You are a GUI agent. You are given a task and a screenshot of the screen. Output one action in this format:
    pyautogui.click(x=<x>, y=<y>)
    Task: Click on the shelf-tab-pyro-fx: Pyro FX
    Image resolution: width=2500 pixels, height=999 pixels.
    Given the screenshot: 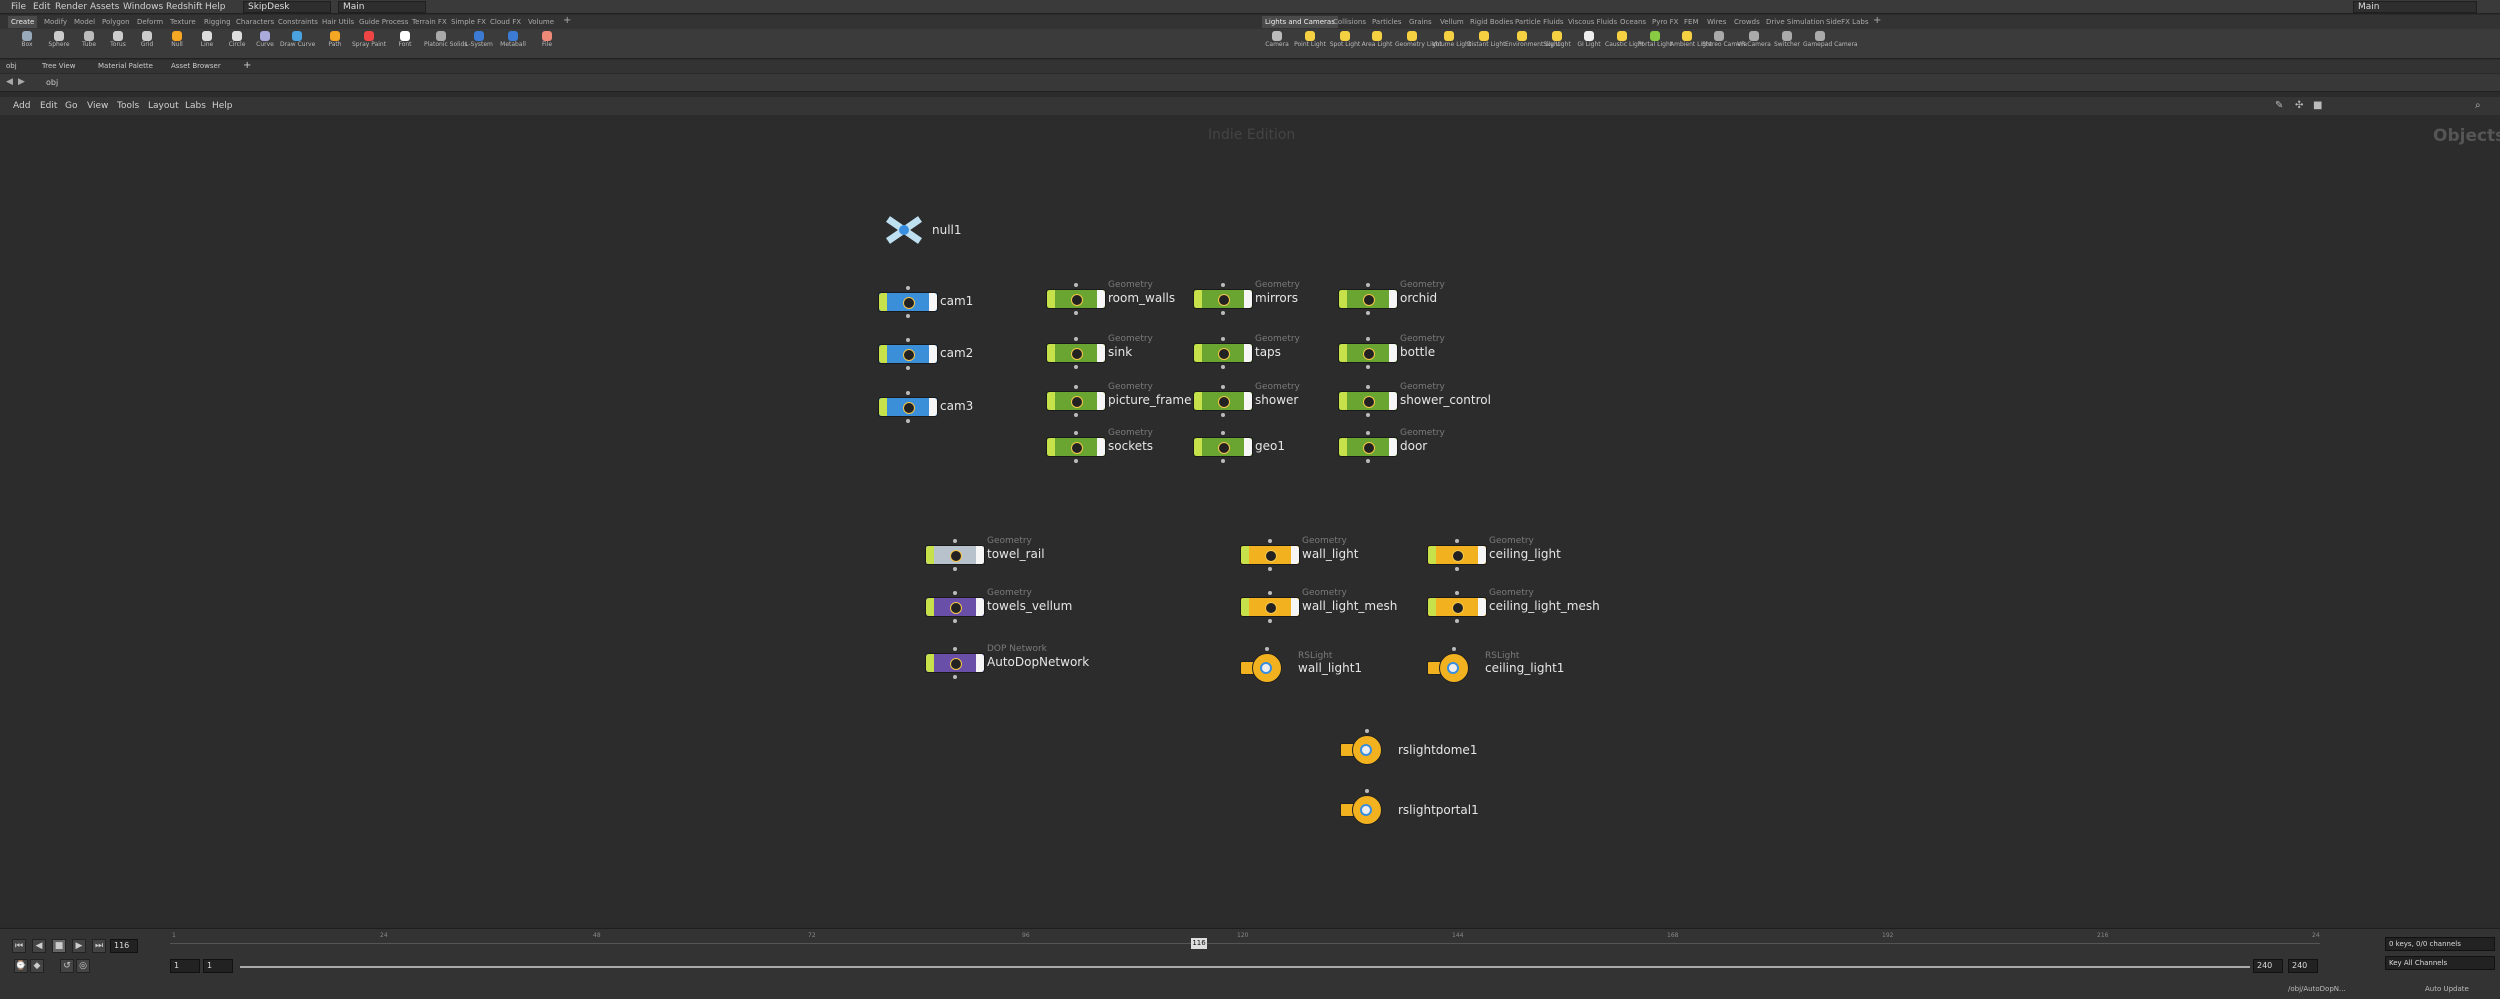 What is the action you would take?
    pyautogui.click(x=1665, y=22)
    